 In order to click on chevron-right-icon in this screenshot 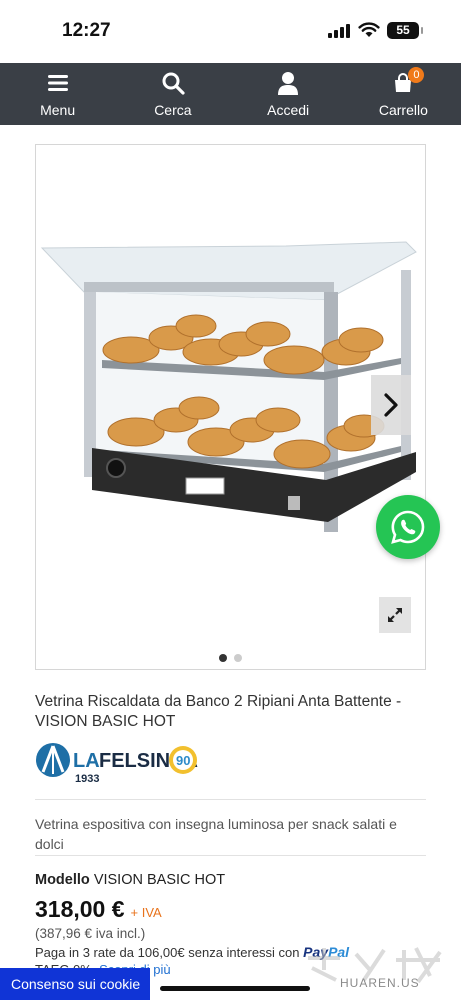, I will do `click(391, 405)`.